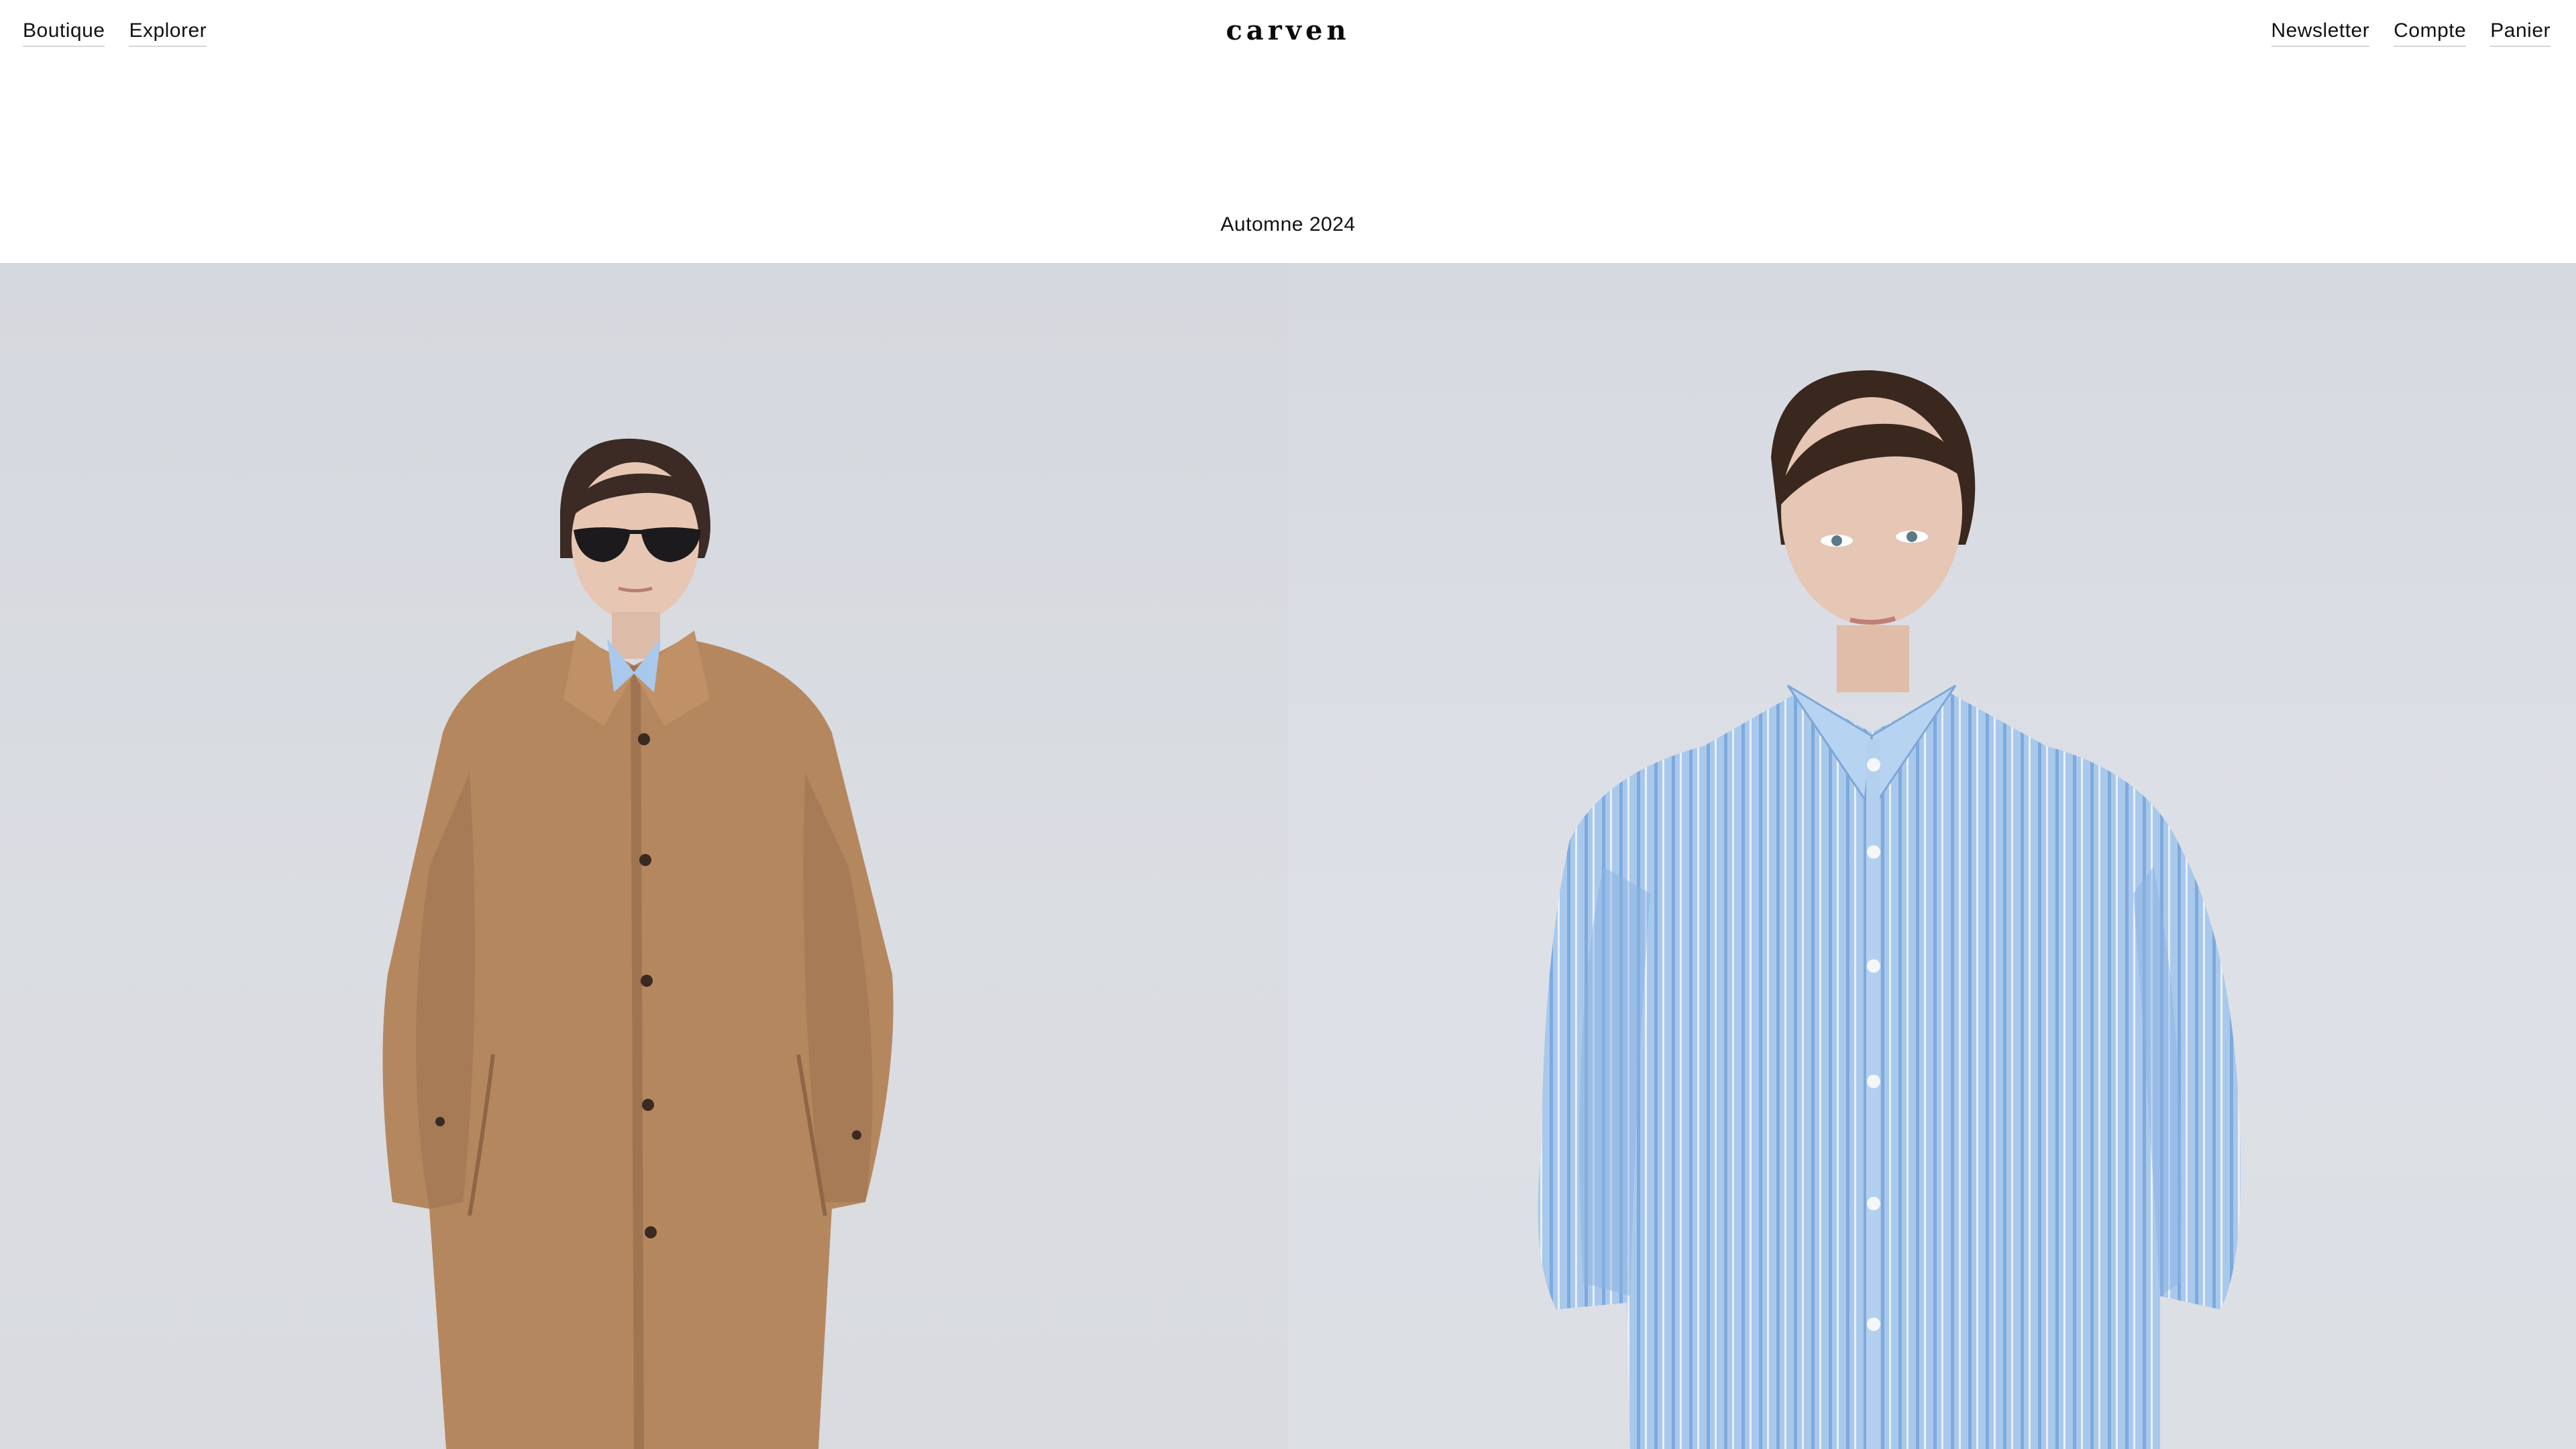 This screenshot has width=2576, height=1449. What do you see at coordinates (2520, 32) in the screenshot?
I see `nav-cart-link: Panier` at bounding box center [2520, 32].